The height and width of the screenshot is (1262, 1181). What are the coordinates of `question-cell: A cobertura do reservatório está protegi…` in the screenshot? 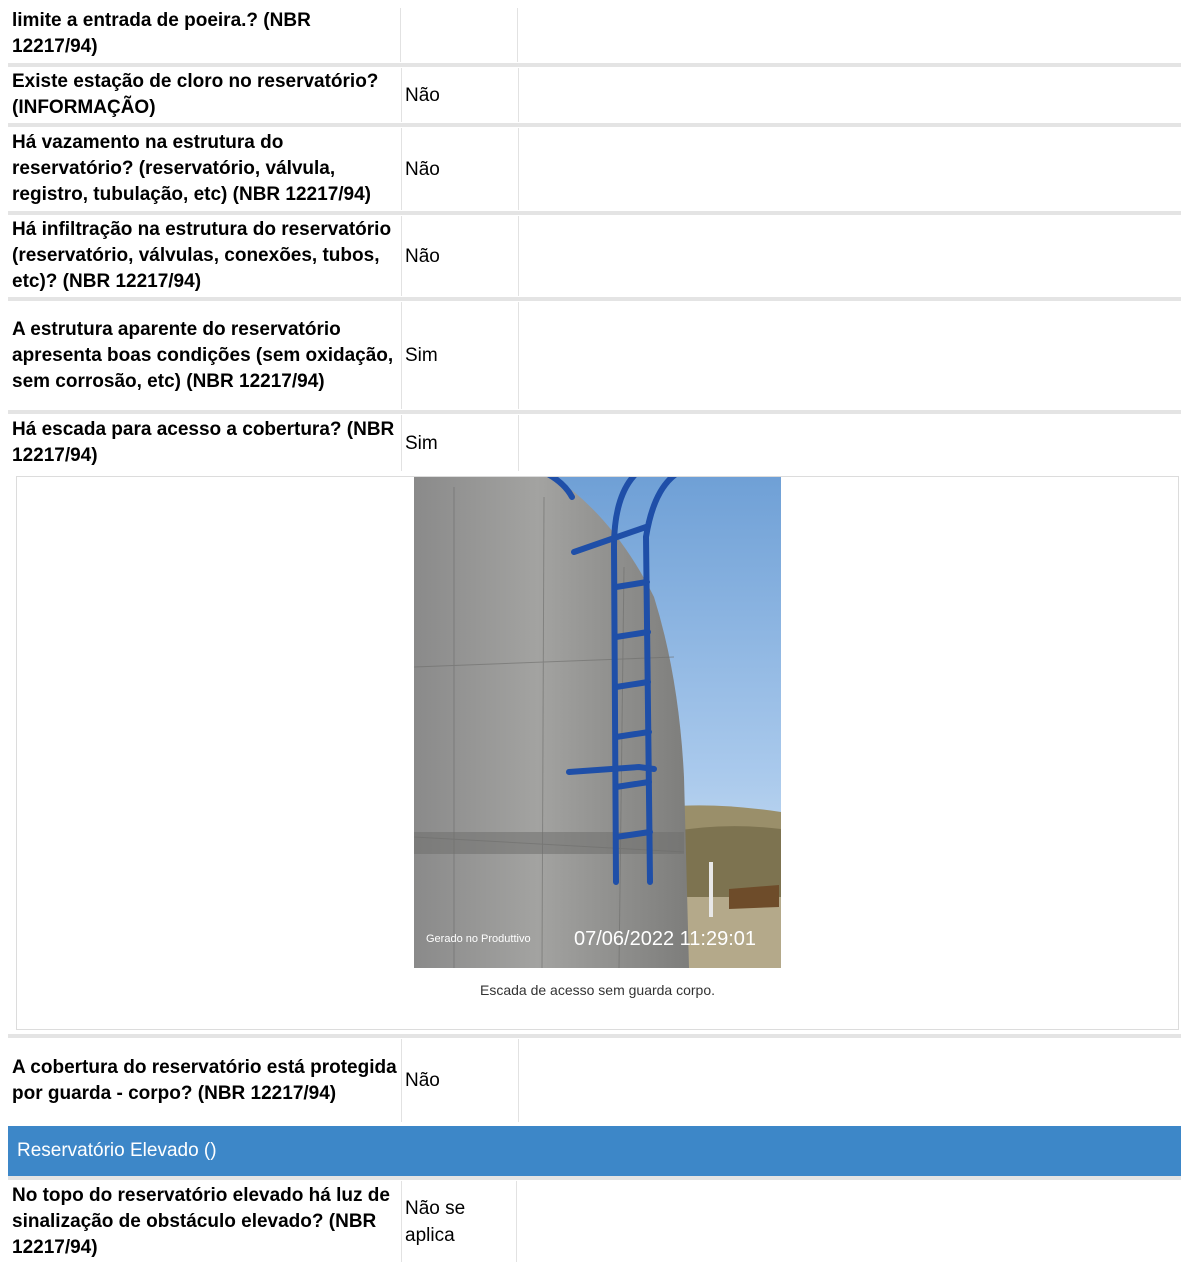 It's located at (204, 1080).